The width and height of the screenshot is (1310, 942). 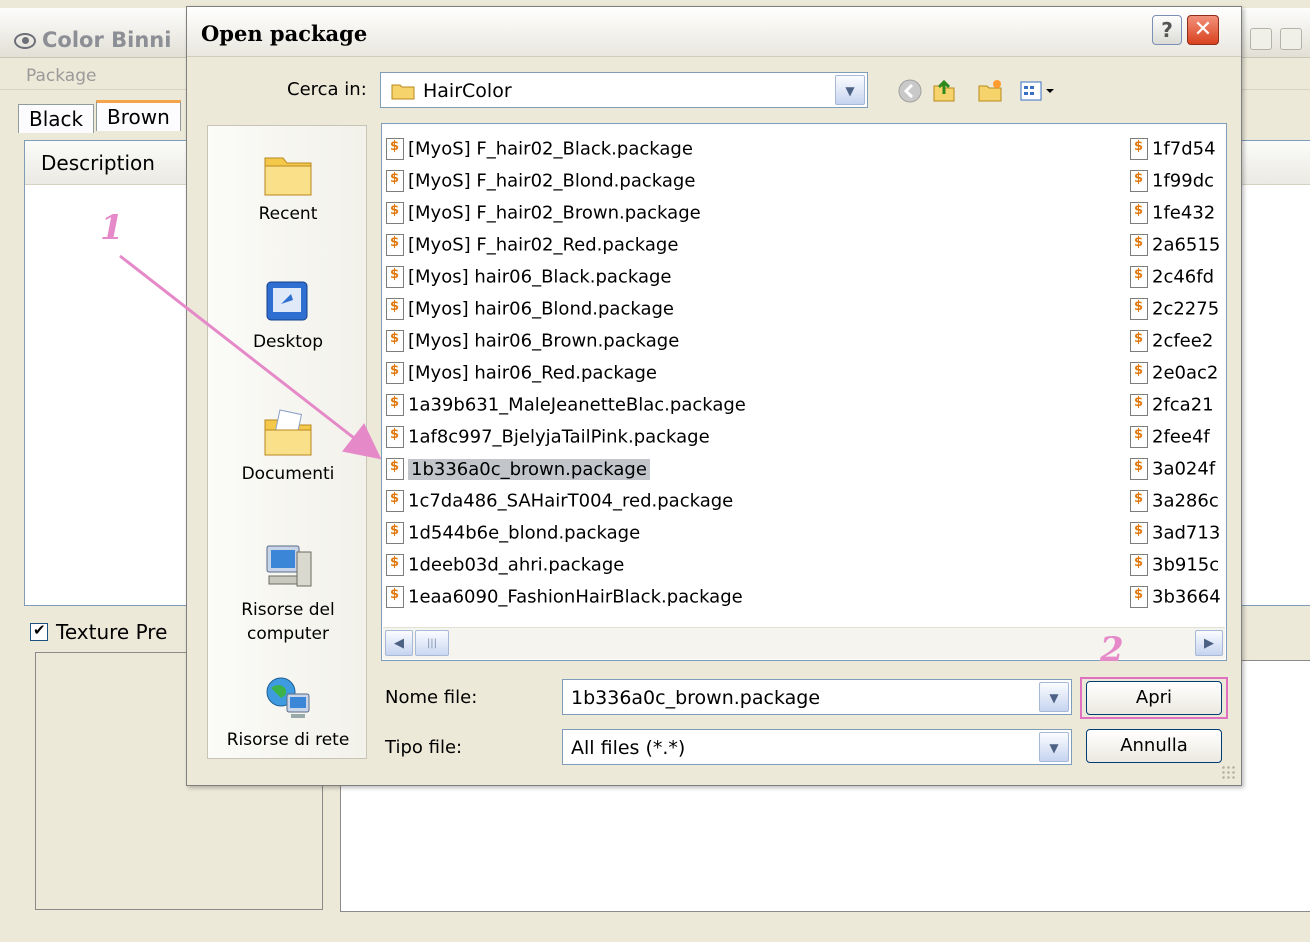 I want to click on annotation-arrow, so click(x=250, y=357).